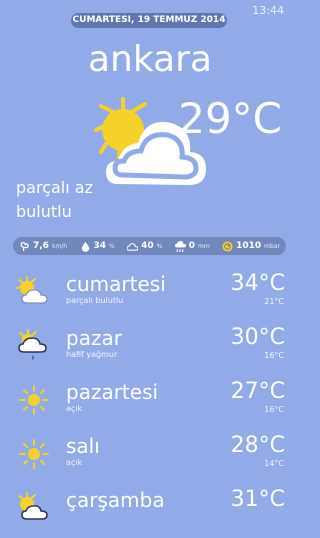 The image size is (320, 538). What do you see at coordinates (85, 246) in the screenshot?
I see `humidity-icon` at bounding box center [85, 246].